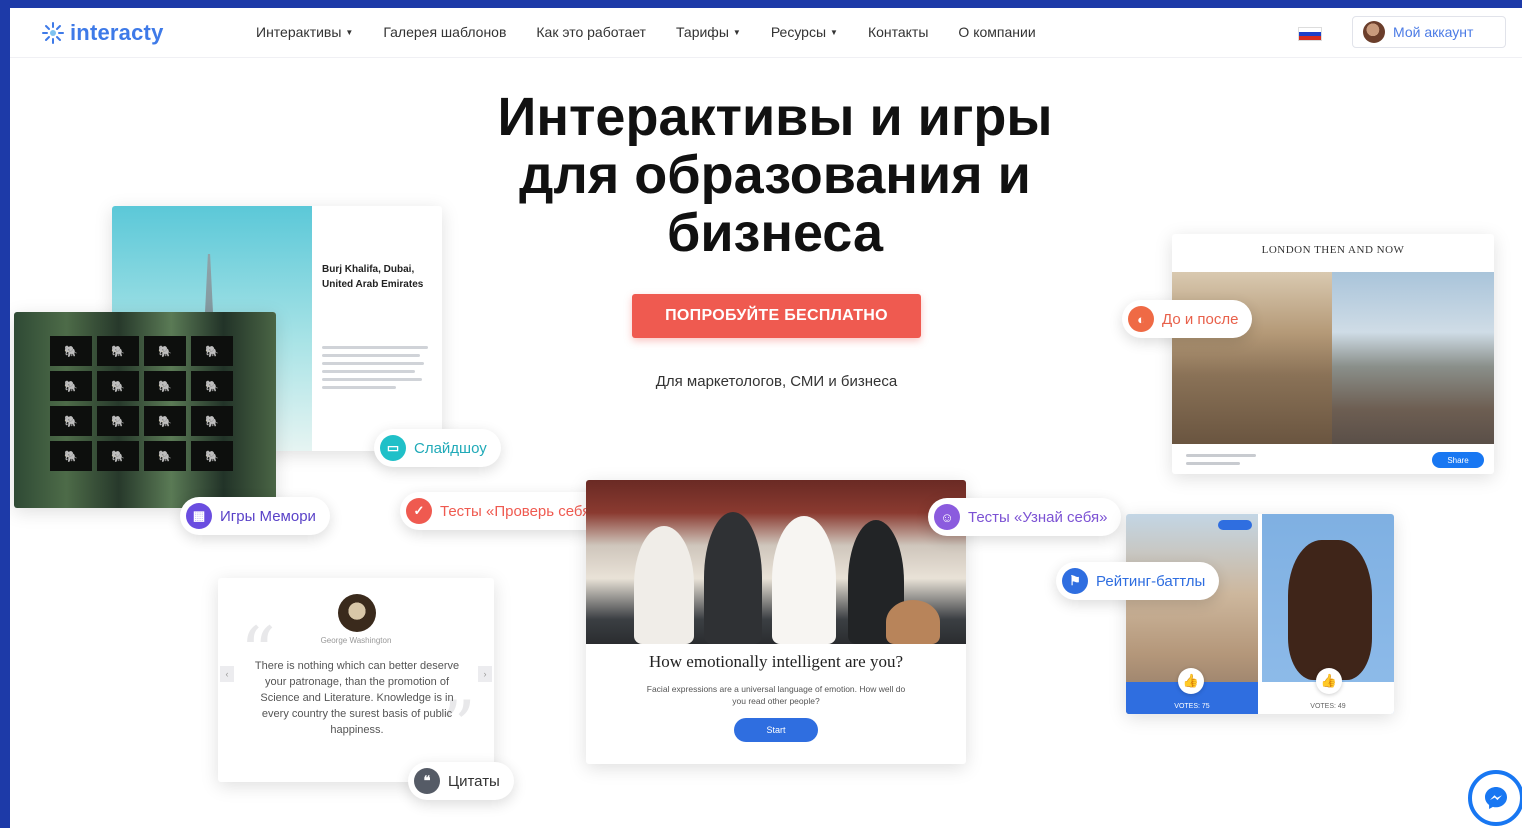 The image size is (1522, 828). I want to click on quote-pill: ❝ Цитаты, so click(461, 781).